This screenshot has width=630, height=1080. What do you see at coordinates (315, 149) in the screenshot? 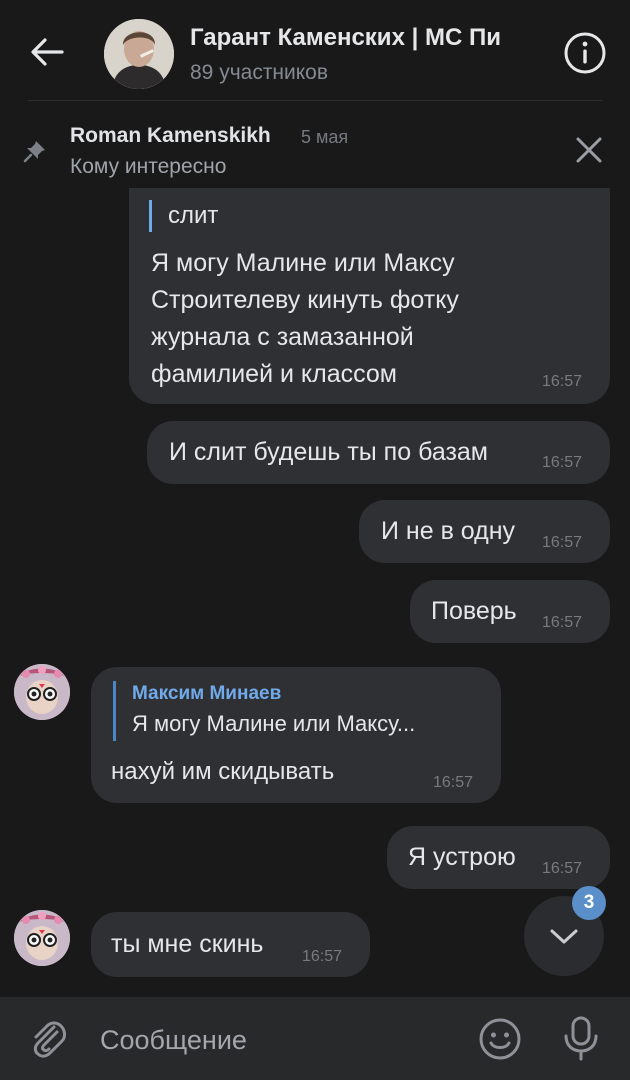
I see `pinned-message-bar` at bounding box center [315, 149].